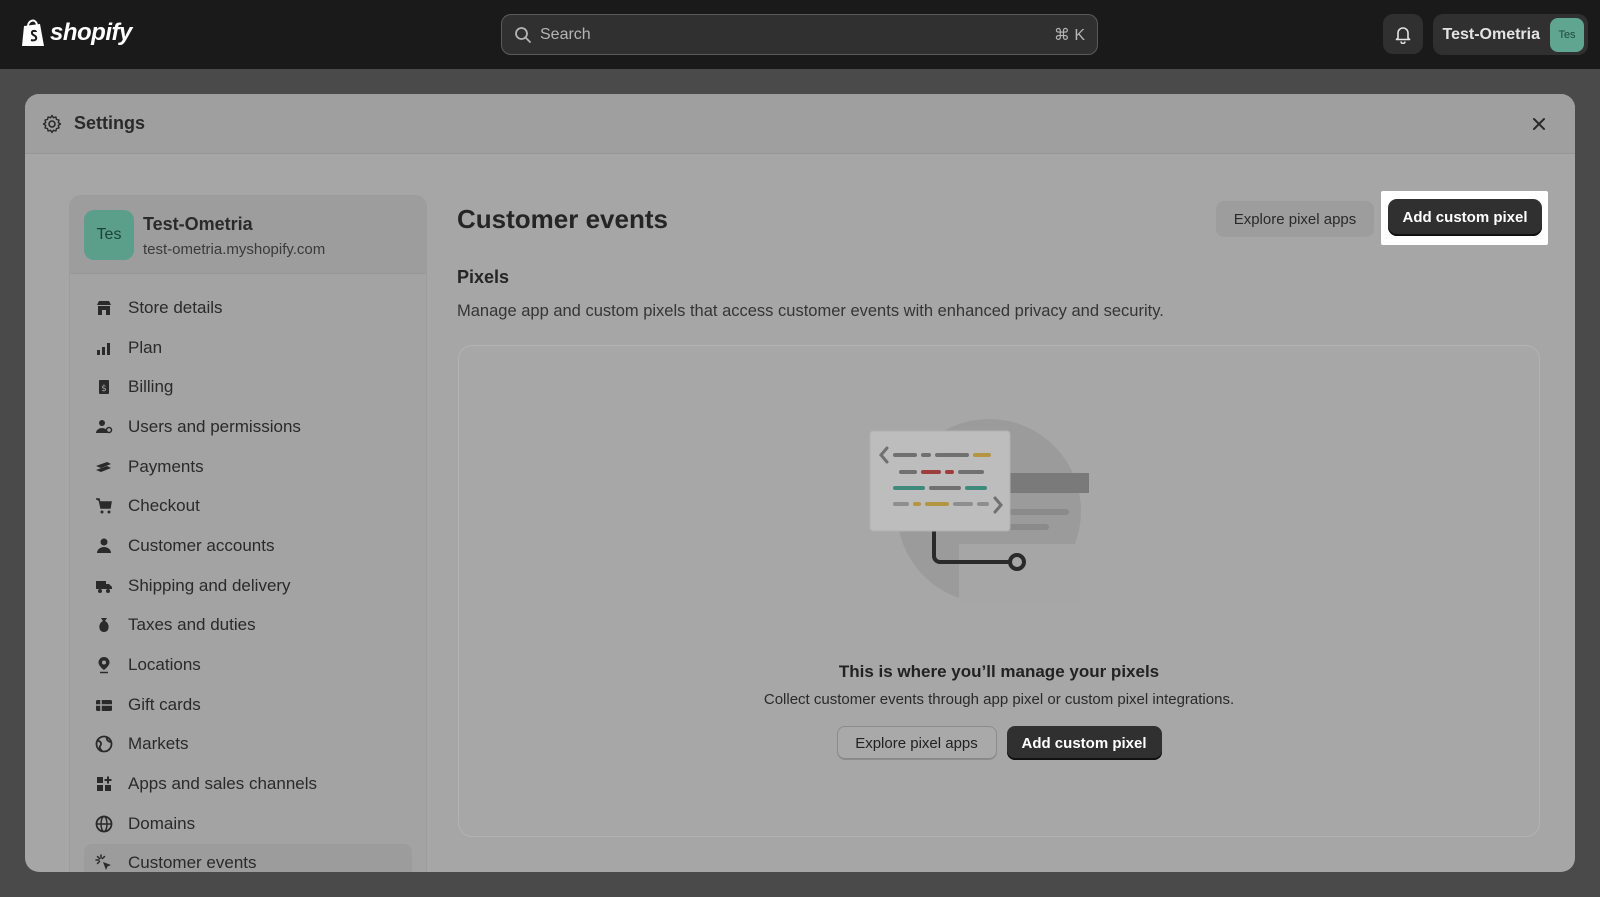 The width and height of the screenshot is (1600, 897). I want to click on sidebar-item-checkout: Checkout, so click(248, 506).